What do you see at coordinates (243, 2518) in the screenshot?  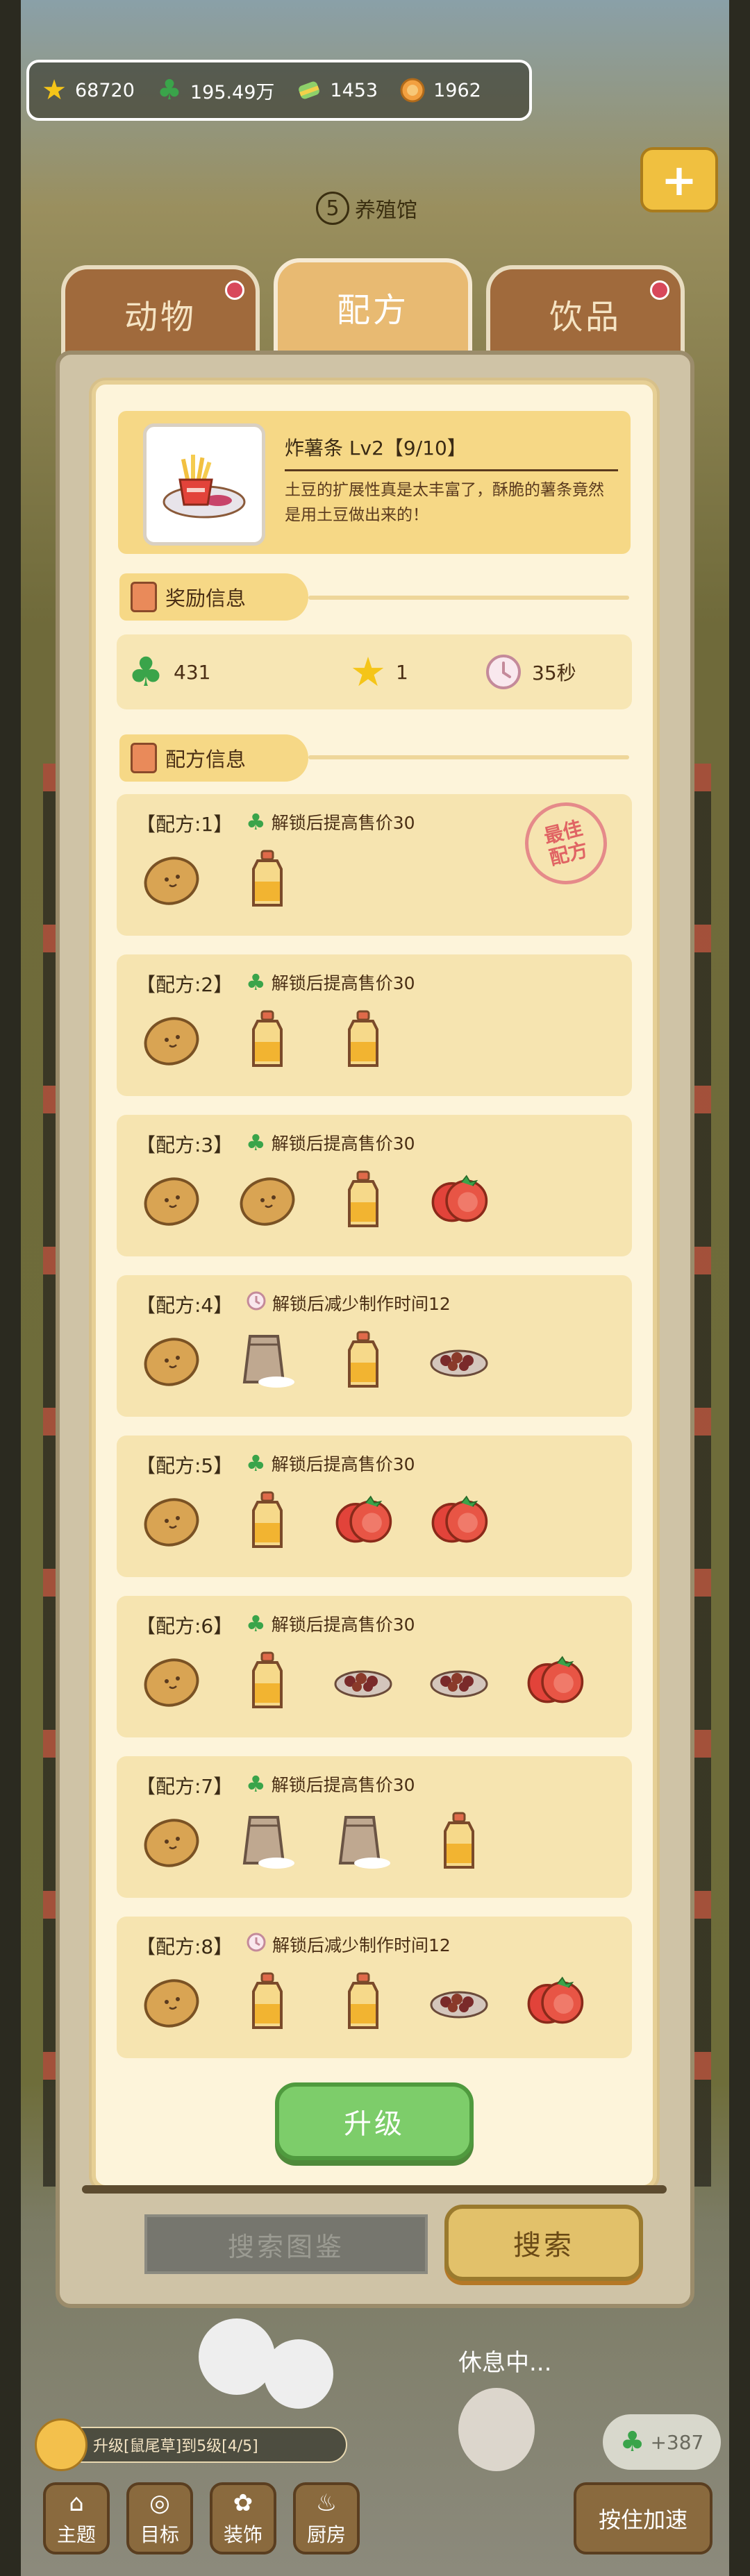 I see `nav-decor-button: ✿ 装饰` at bounding box center [243, 2518].